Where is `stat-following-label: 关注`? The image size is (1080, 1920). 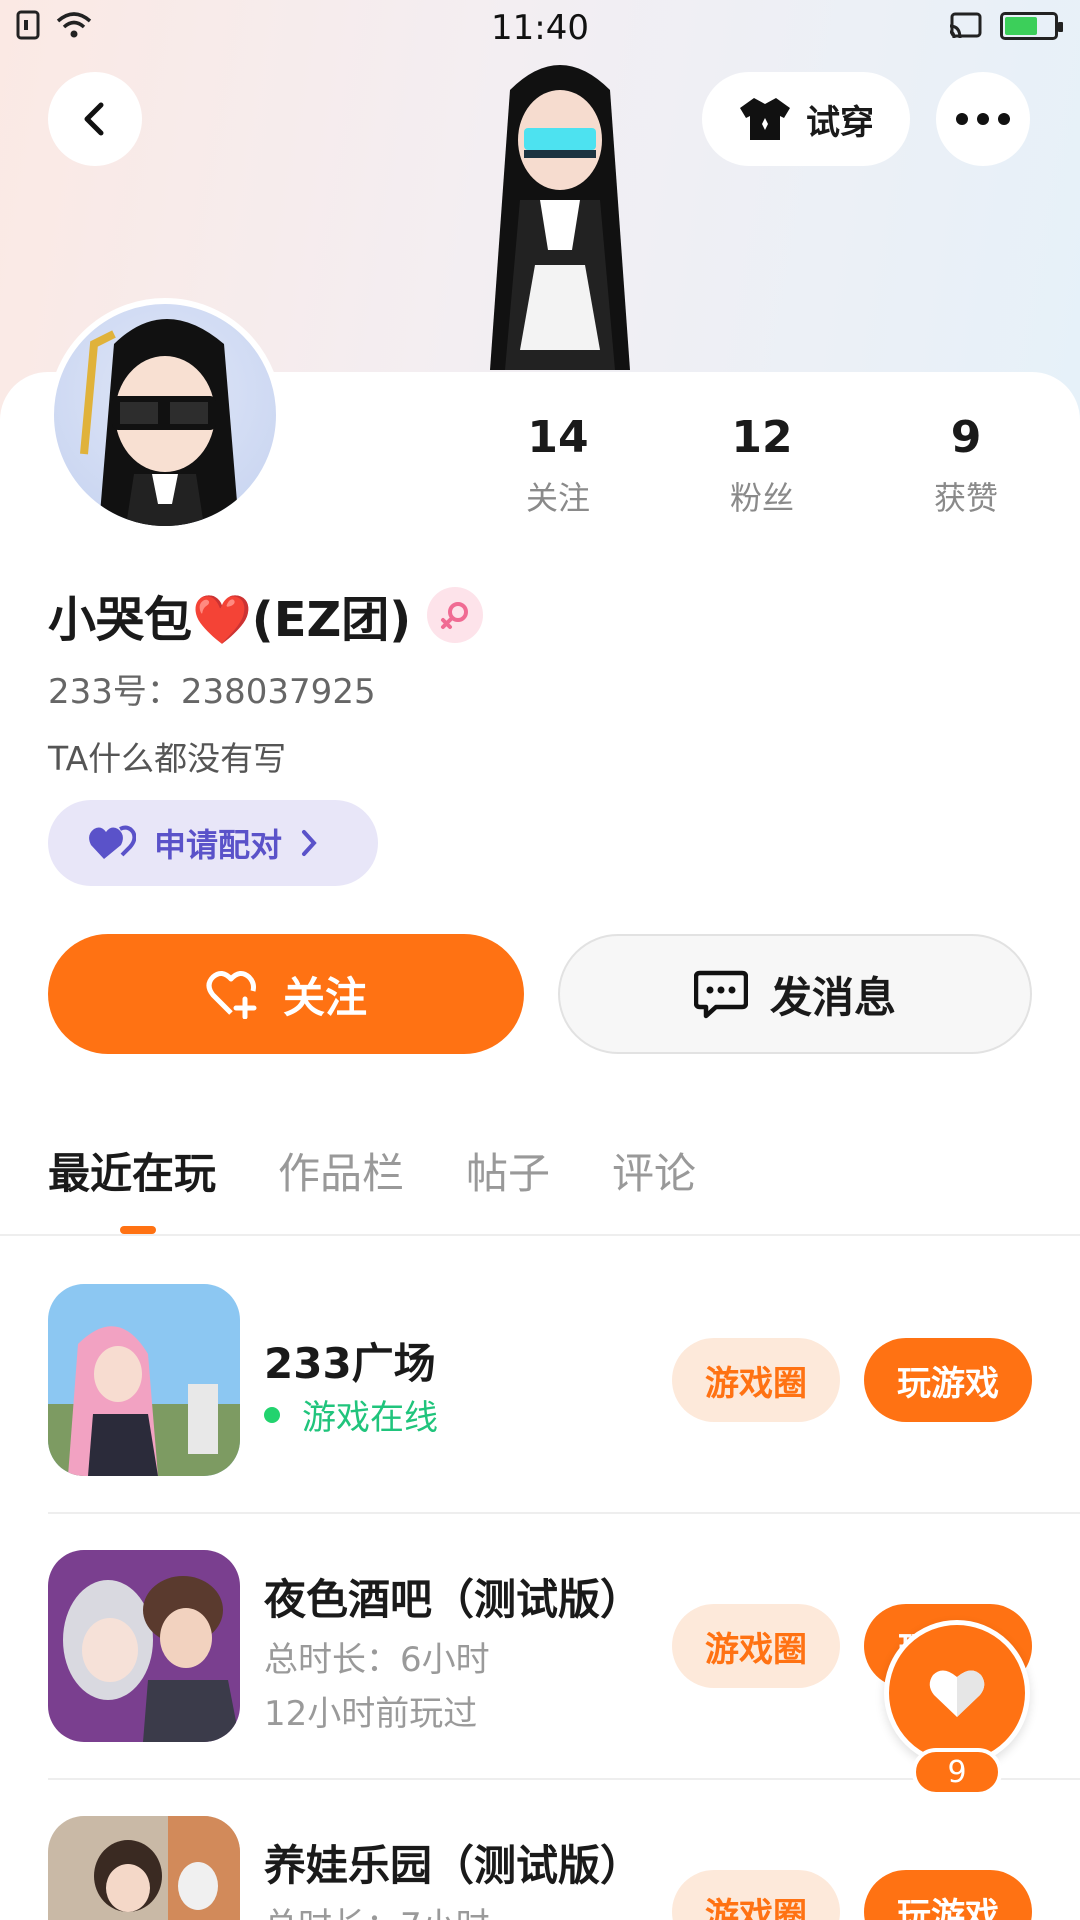
stat-following-label: 关注 is located at coordinates (557, 498).